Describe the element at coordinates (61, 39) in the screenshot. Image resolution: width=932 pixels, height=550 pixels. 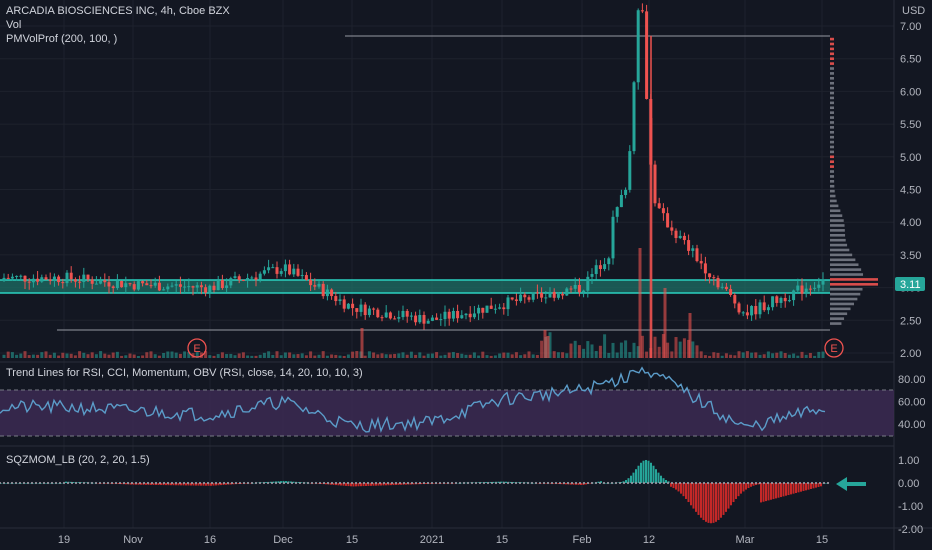
I see `pmvol-label: PMVolProf (200, 100, )` at that location.